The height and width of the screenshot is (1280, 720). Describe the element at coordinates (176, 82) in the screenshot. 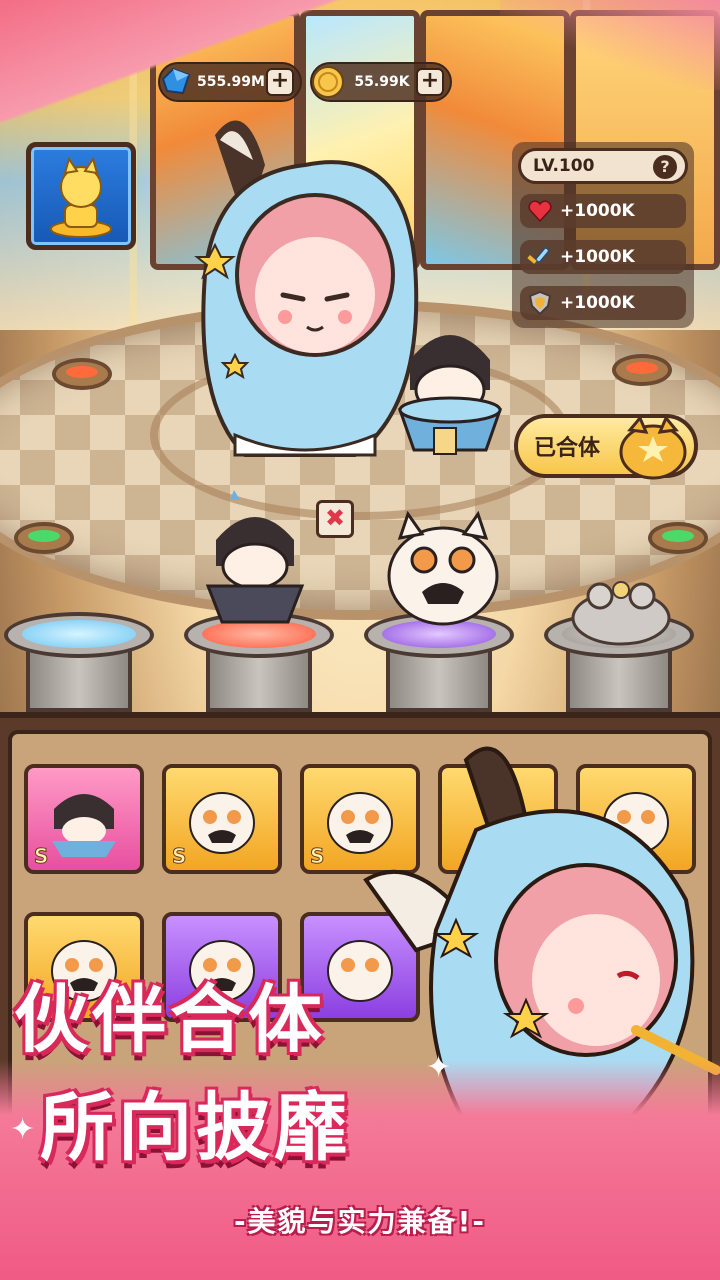

I see `gem-icon` at that location.